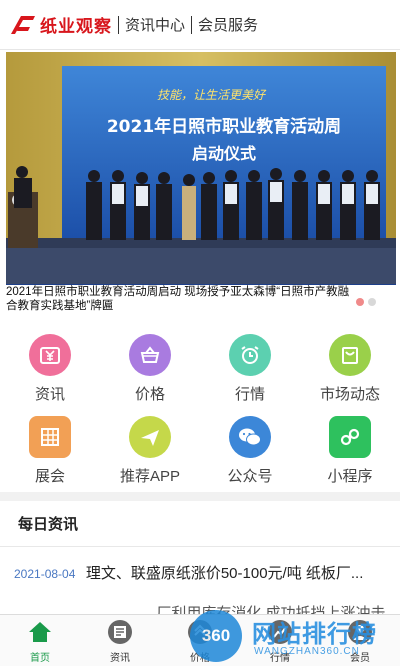 The image size is (400, 666). I want to click on daily-news-title: 每日资讯, so click(48, 524).